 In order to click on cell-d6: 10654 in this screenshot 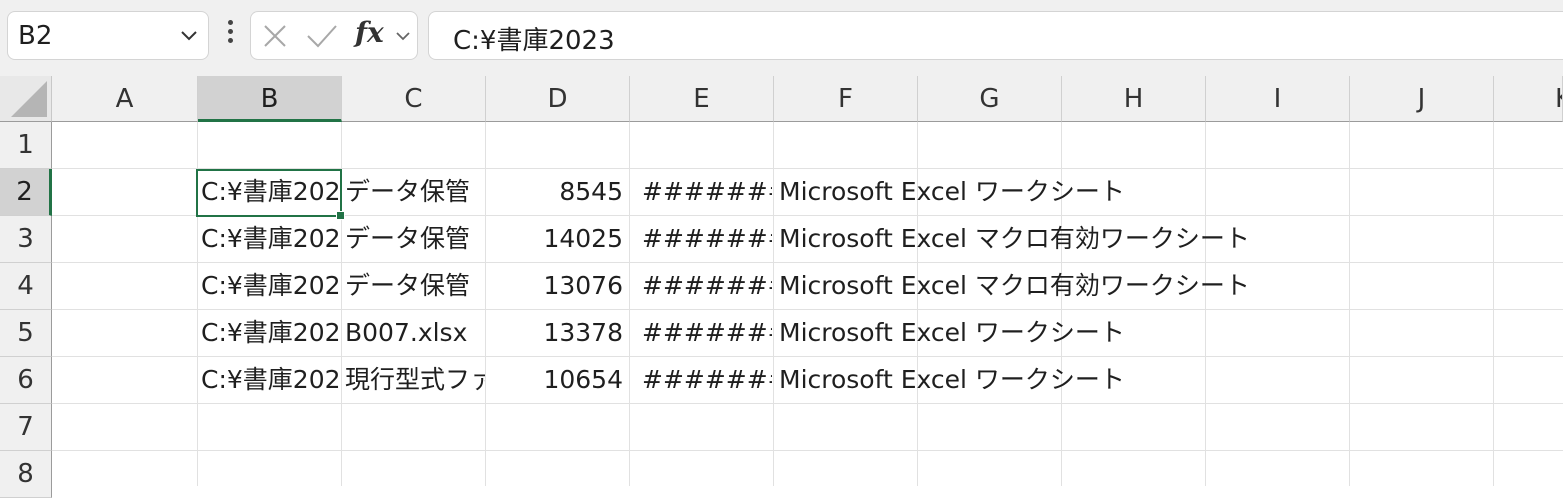, I will do `click(556, 380)`.